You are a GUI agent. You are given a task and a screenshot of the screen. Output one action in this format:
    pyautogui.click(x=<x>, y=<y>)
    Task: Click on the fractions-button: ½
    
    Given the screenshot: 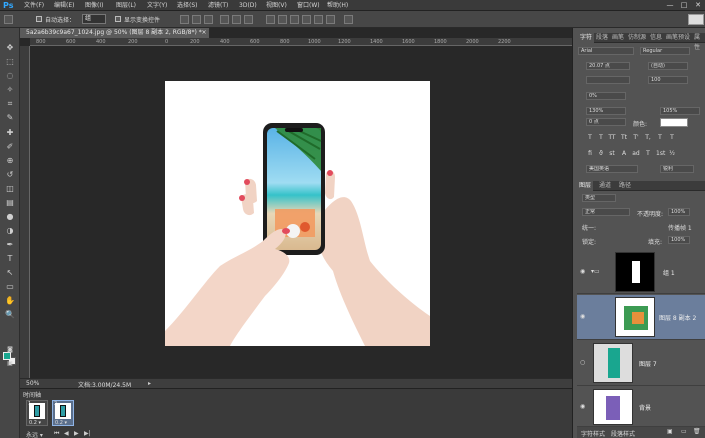 What is the action you would take?
    pyautogui.click(x=672, y=154)
    